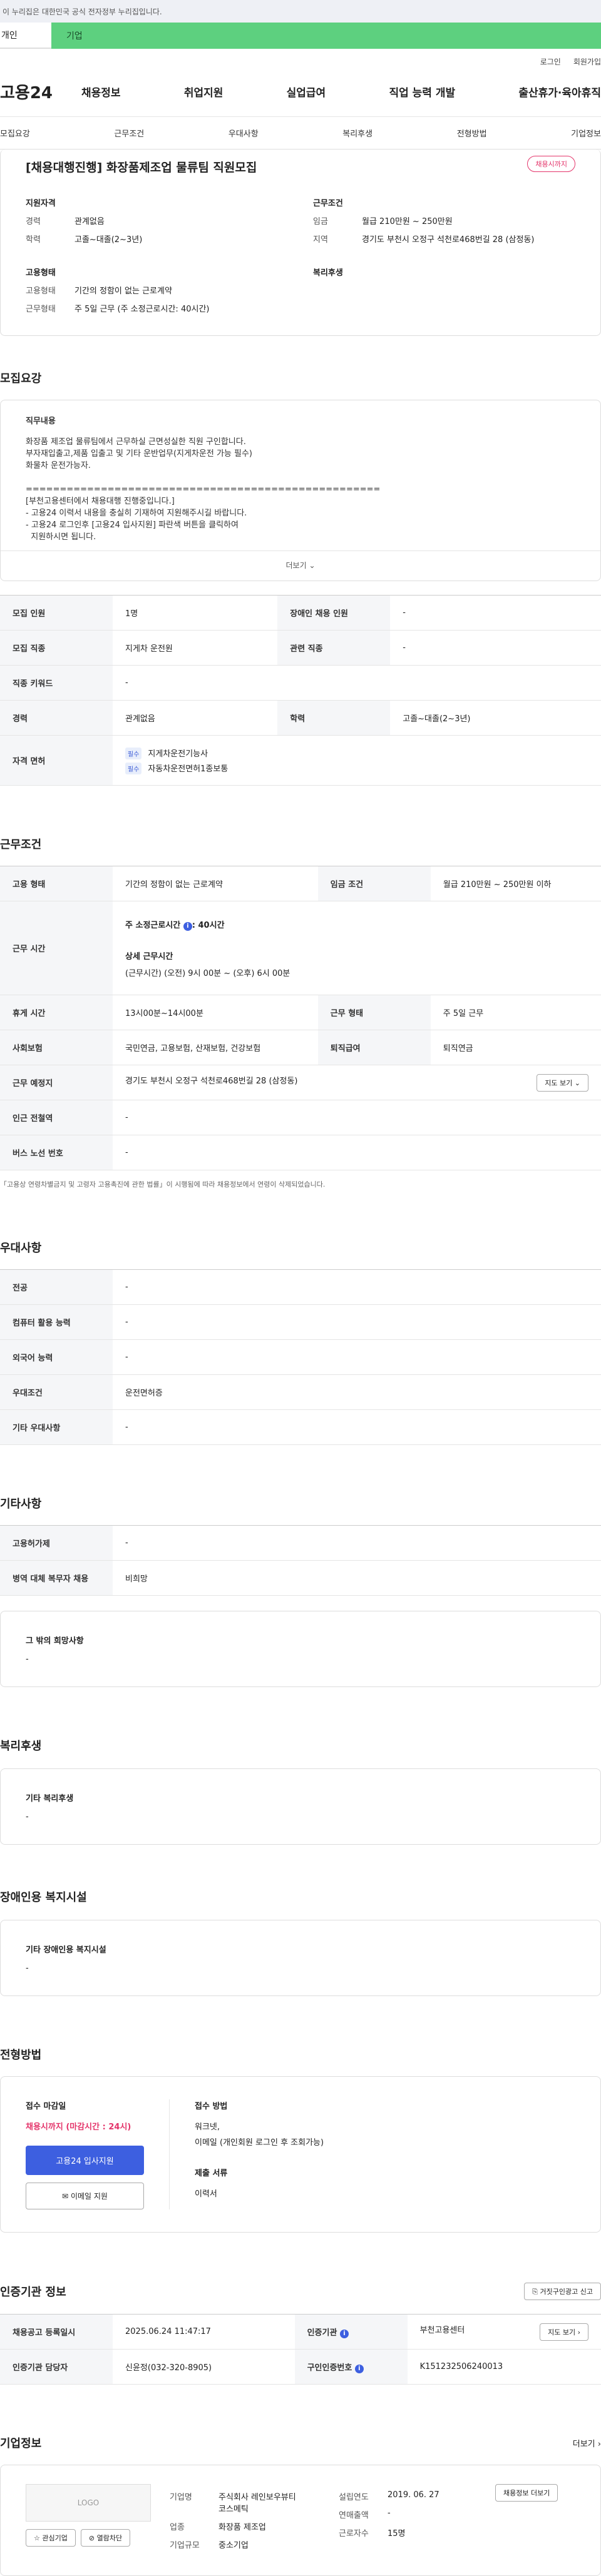 The height and width of the screenshot is (2576, 601). I want to click on cell-head: 장애인 채용 인원, so click(334, 613).